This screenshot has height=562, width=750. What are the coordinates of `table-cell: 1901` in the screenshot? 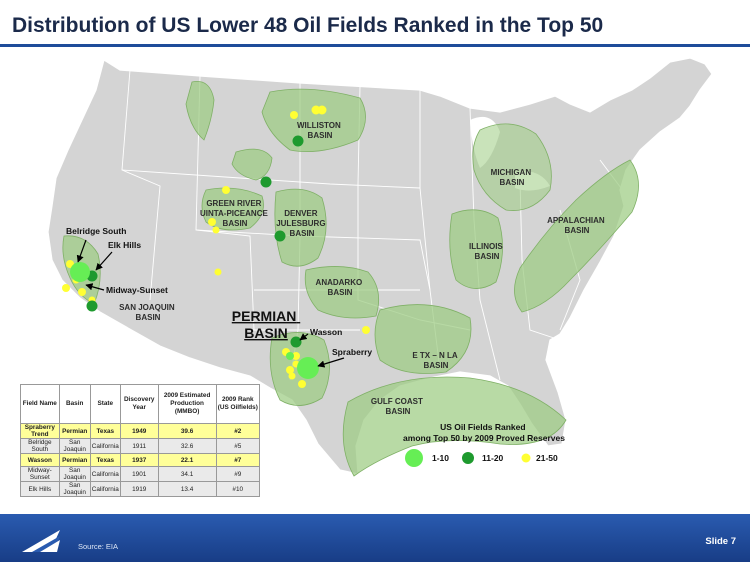 It's located at (139, 474).